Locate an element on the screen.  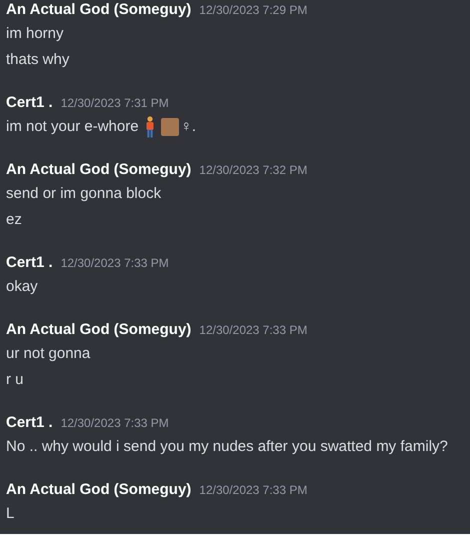
message-text: No .. why would i send you my nudes after you swatted my family? is located at coordinates (227, 447).